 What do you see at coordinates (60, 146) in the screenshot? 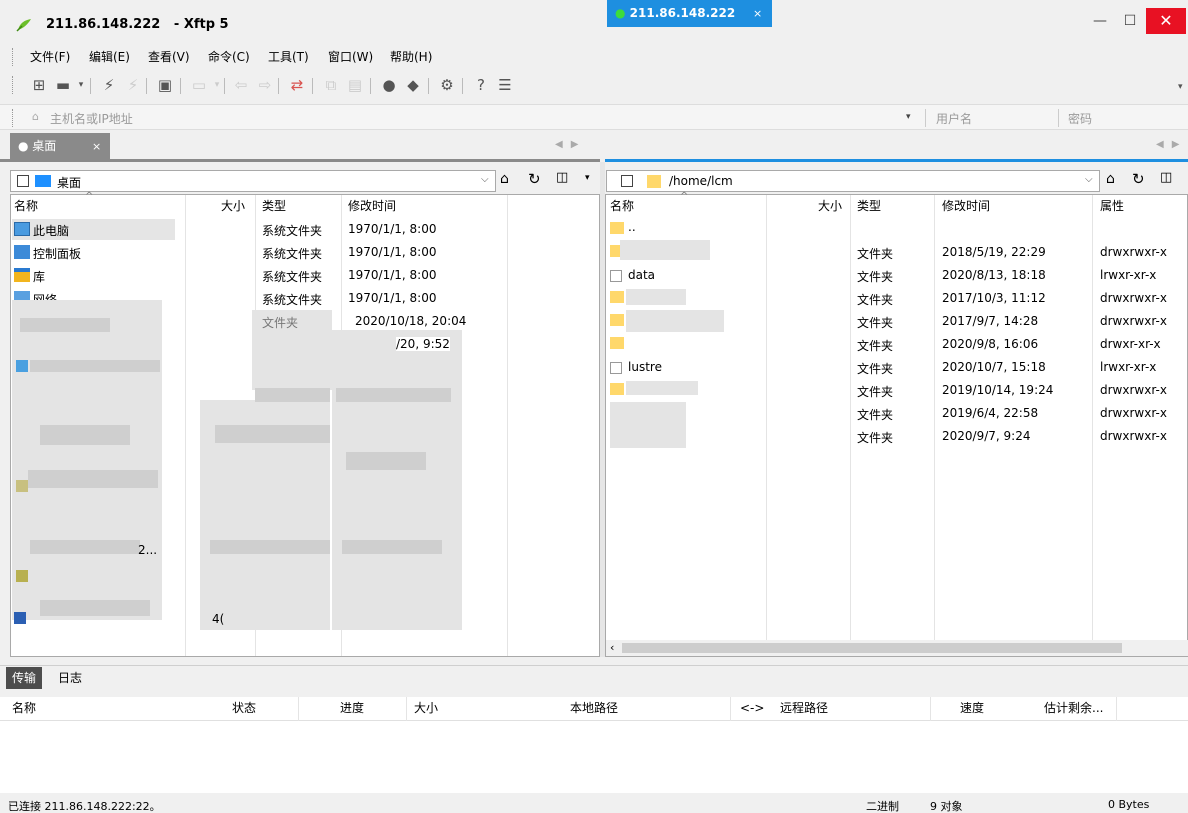
I see `tab-local: ● 桌面 ×` at bounding box center [60, 146].